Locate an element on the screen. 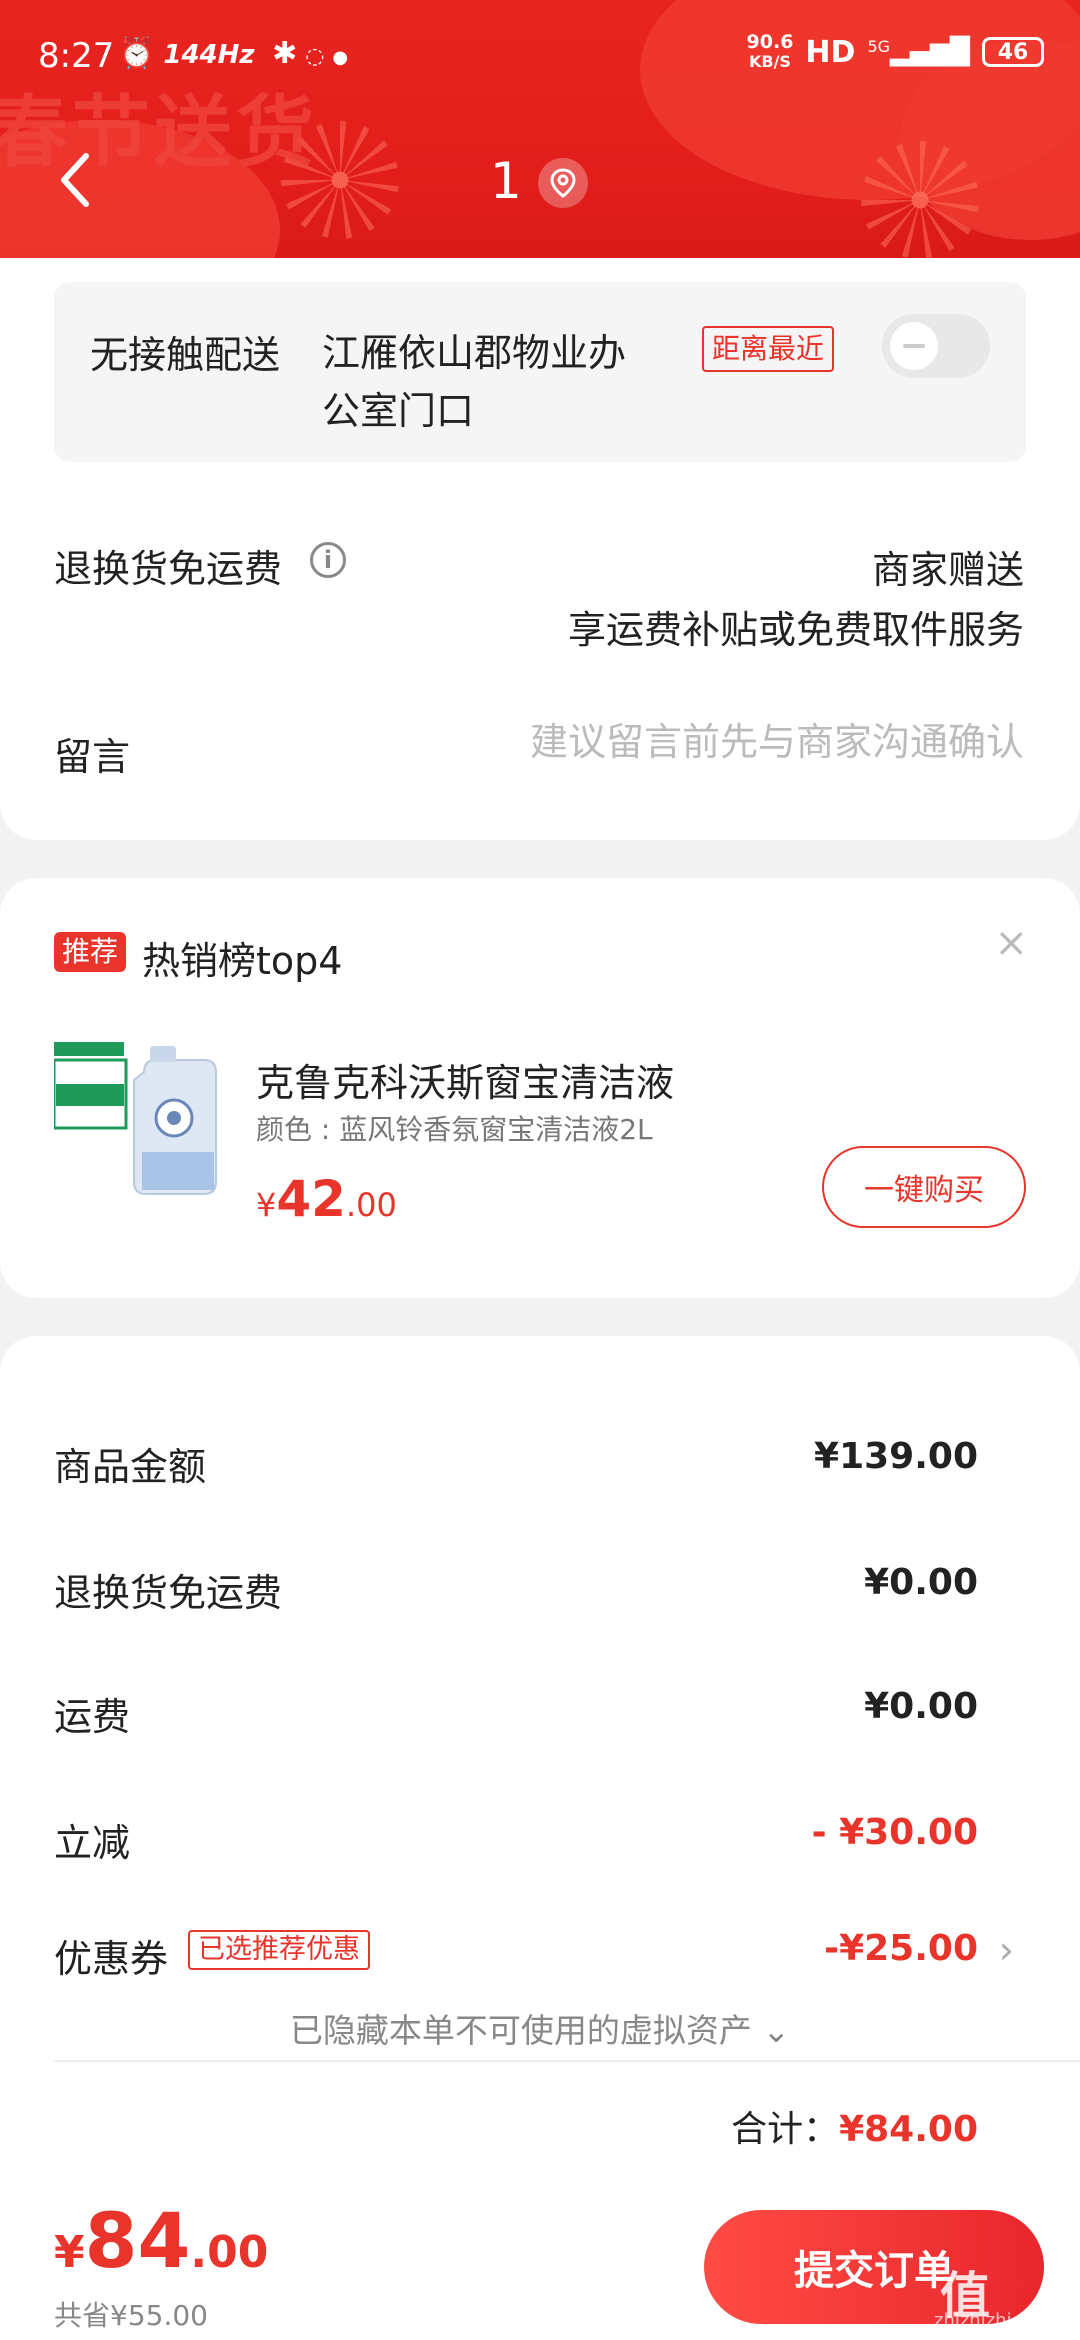 This screenshot has width=1080, height=2340. product-price: ¥42.00 is located at coordinates (326, 1199).